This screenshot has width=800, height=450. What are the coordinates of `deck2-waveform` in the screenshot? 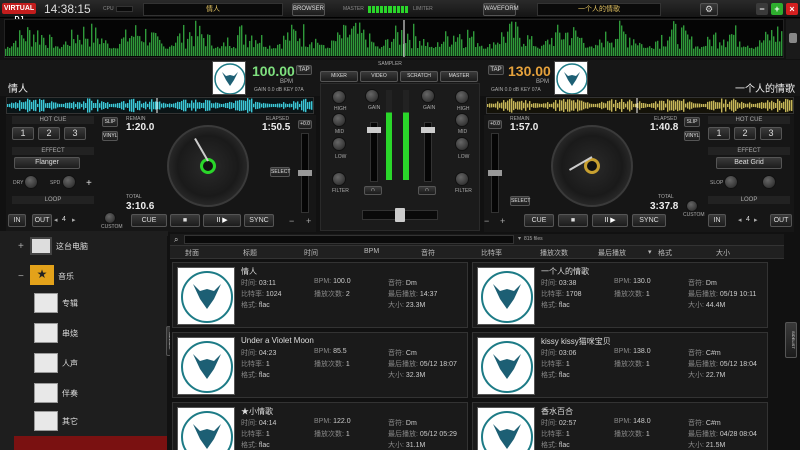 It's located at (640, 105).